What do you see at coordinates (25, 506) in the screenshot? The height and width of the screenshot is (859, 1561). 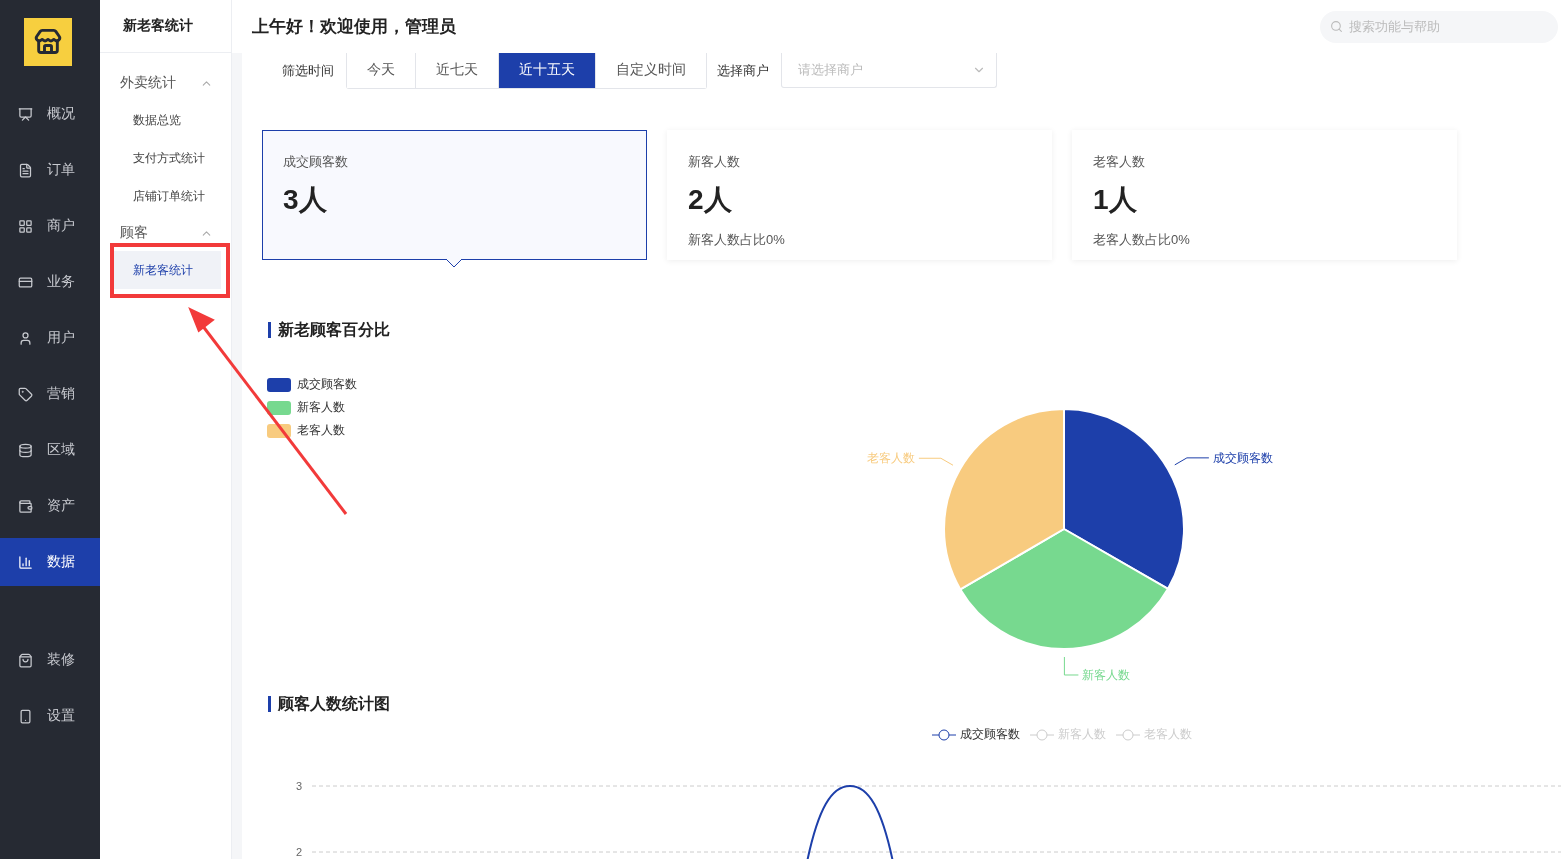 I see `wallet-icon` at bounding box center [25, 506].